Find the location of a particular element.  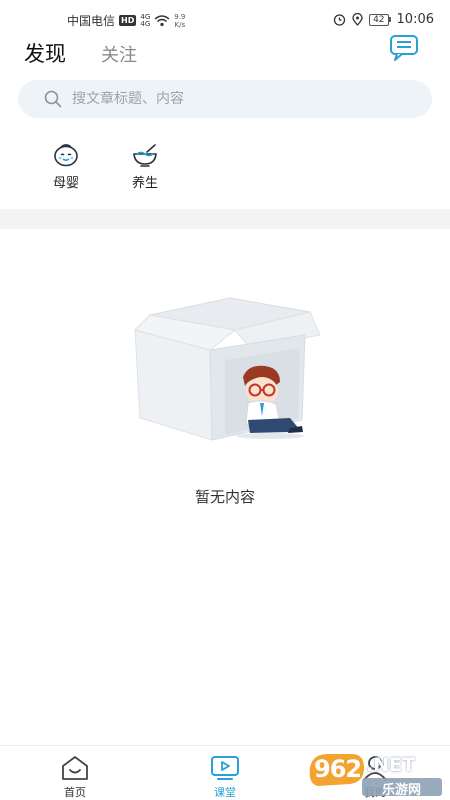

category-label: 养生 is located at coordinates (144, 183).